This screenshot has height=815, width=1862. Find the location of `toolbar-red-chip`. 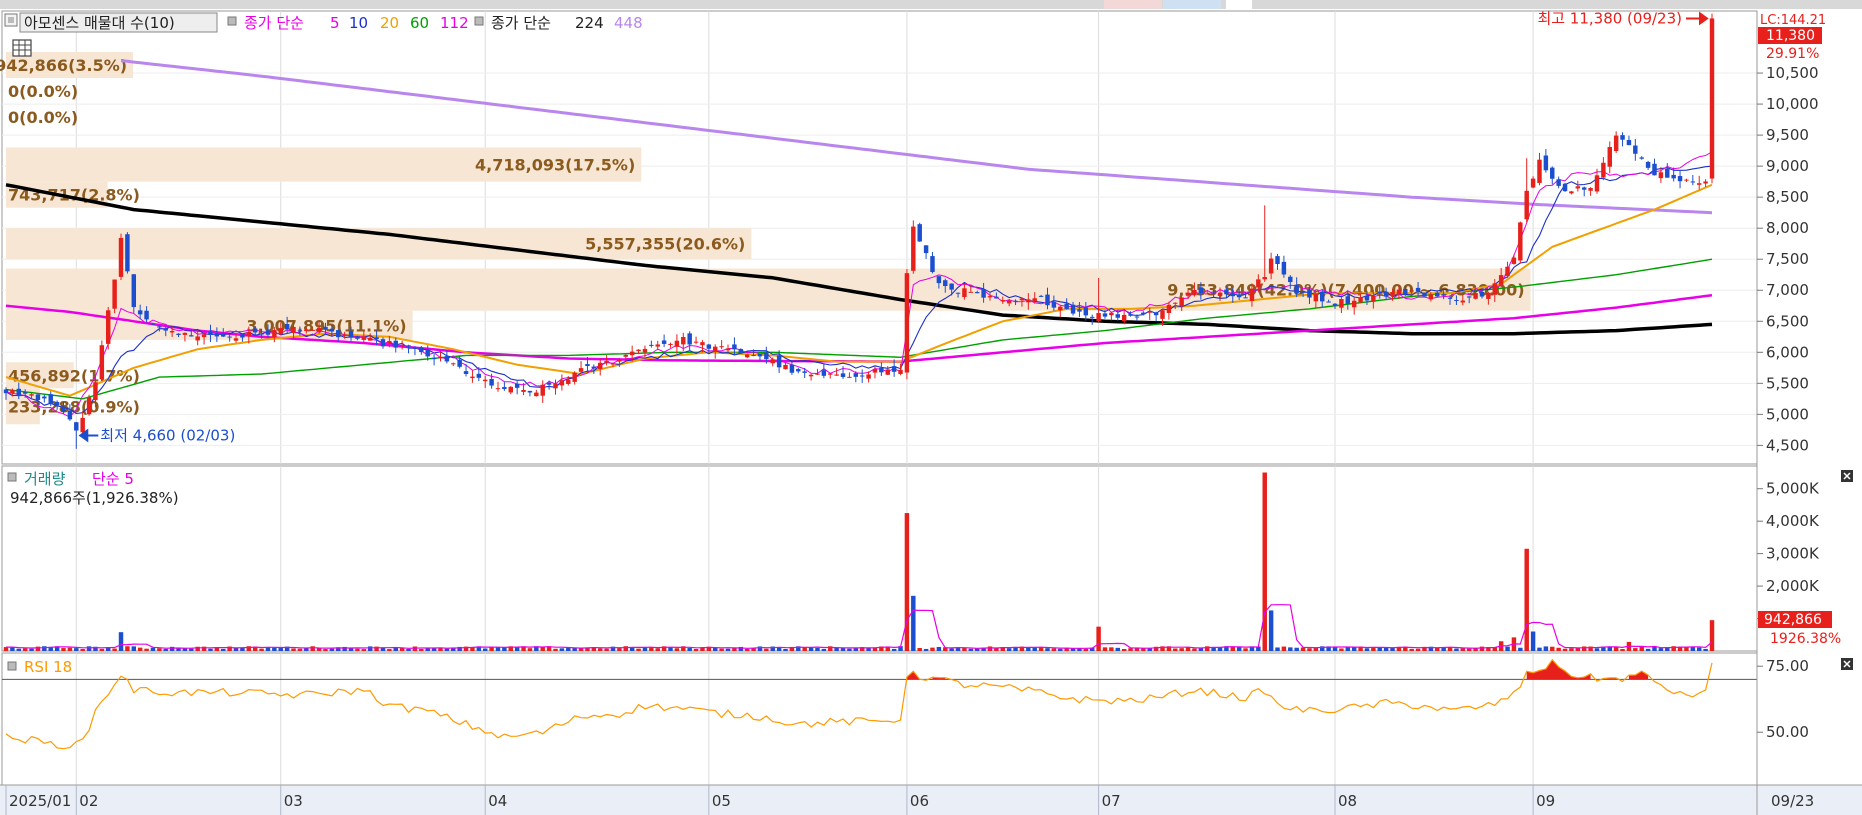

toolbar-red-chip is located at coordinates (1133, 4).